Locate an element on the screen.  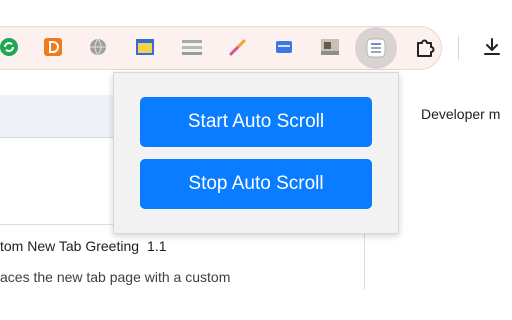
extension-card-title: tom New Tab Greeting 1.1 is located at coordinates (83, 246).